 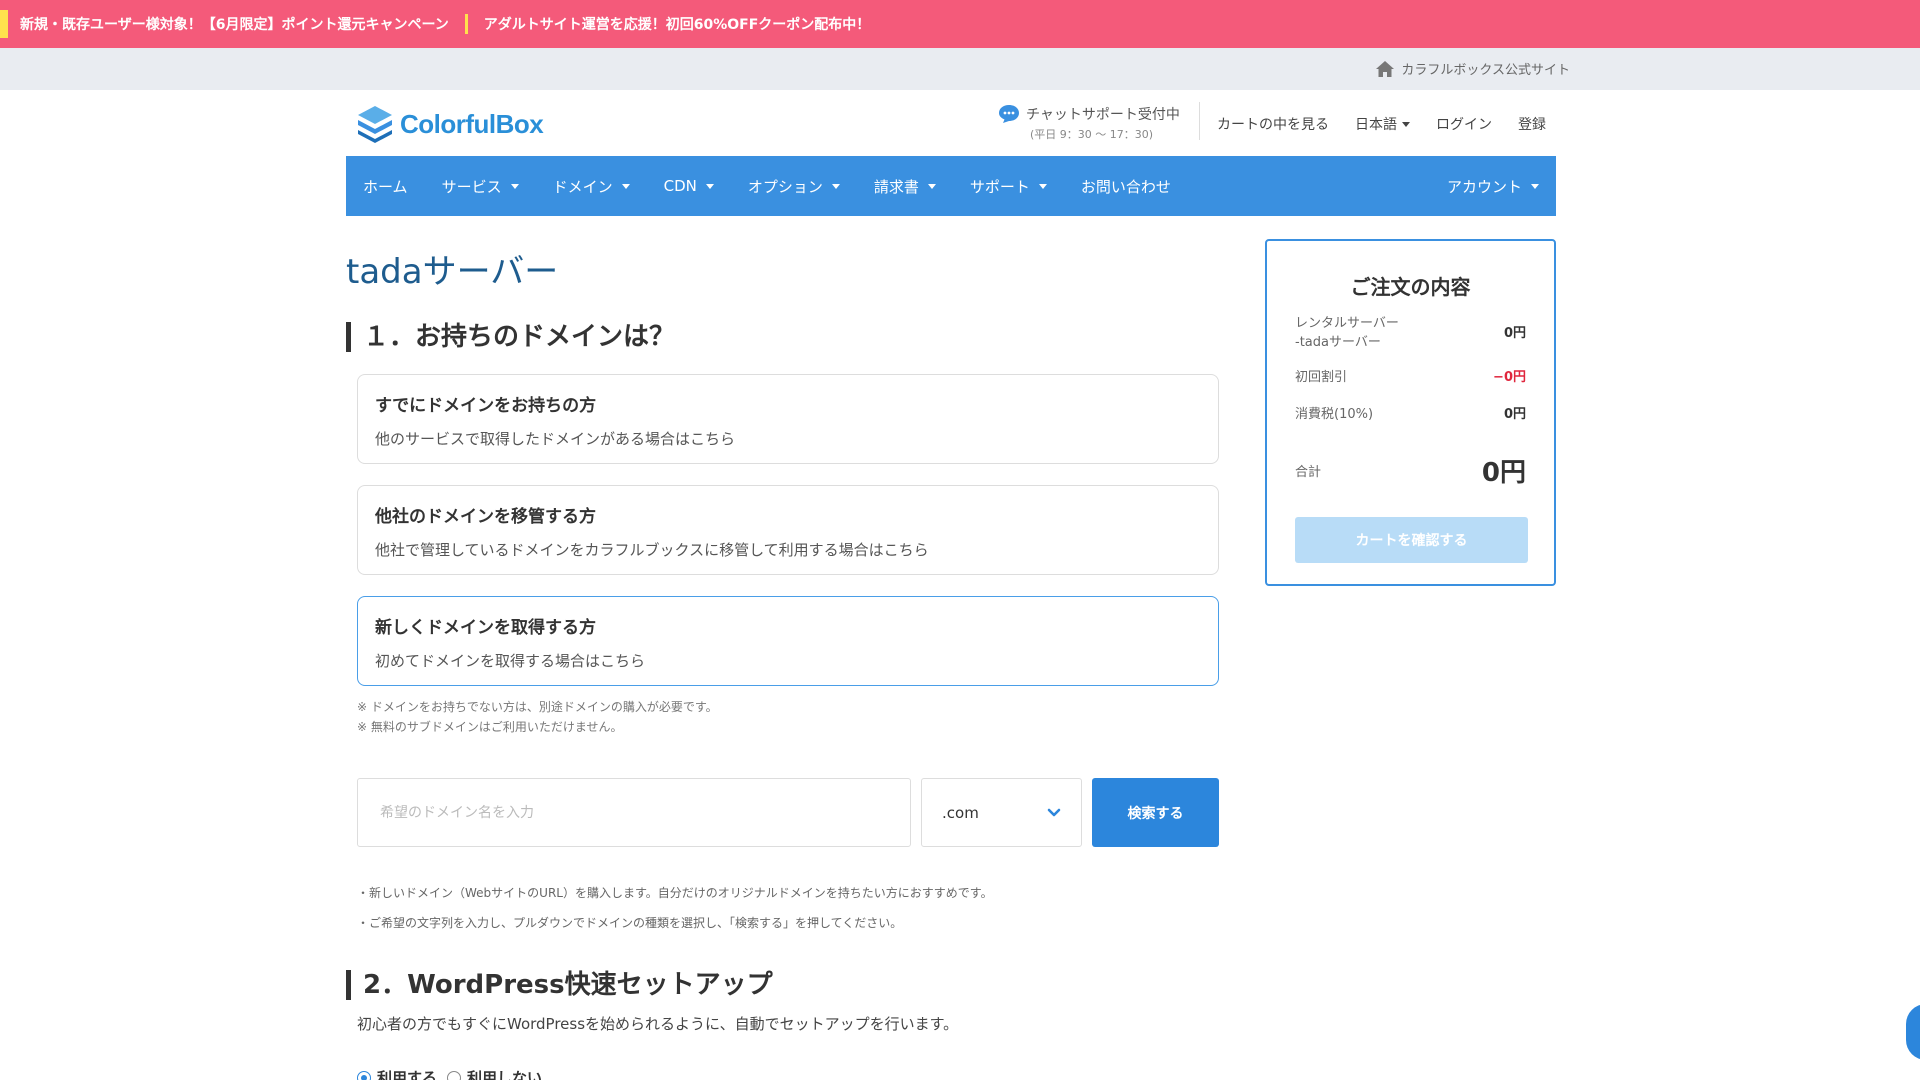 I want to click on promo-separator, so click(x=466, y=24).